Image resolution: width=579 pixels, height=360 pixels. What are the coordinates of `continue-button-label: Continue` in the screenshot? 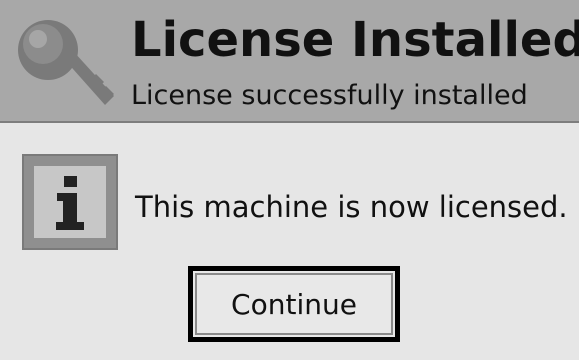 It's located at (294, 304).